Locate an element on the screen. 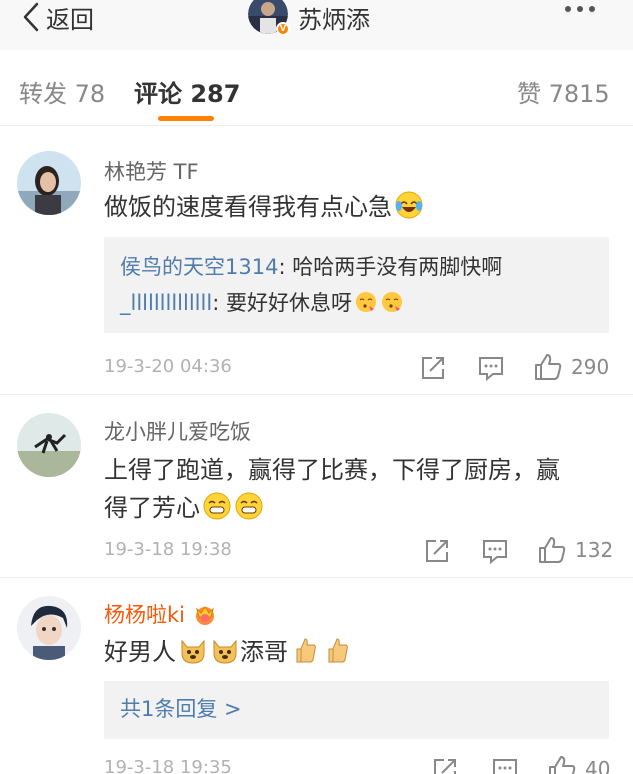 This screenshot has width=633, height=774. reply-line: 侯鸟的天空1314: 哈哈两手没有两脚快啊 is located at coordinates (356, 267).